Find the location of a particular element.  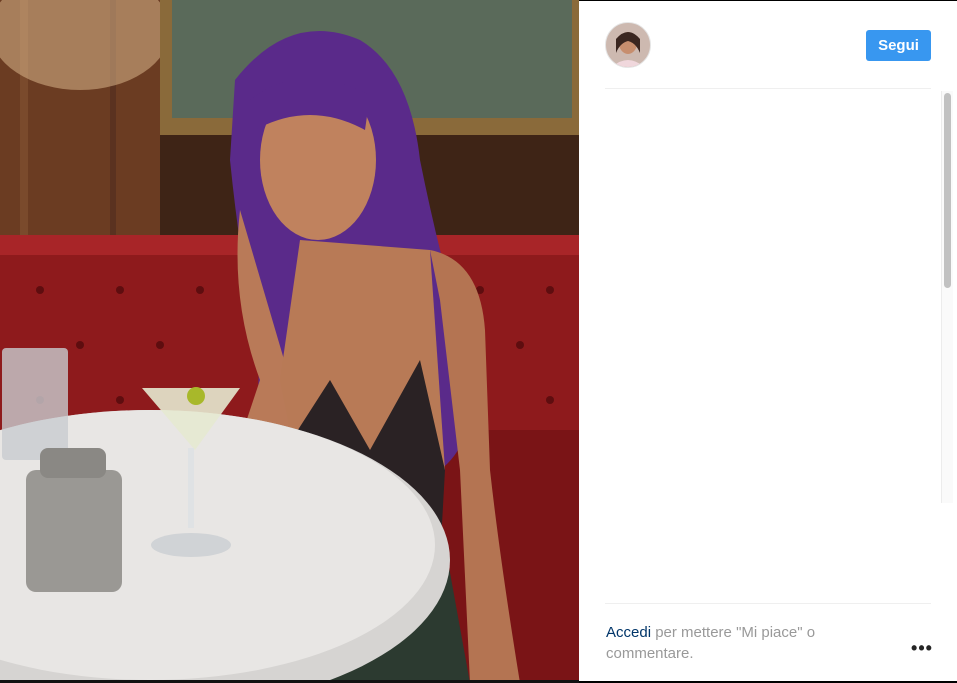

more-options-button: ••• is located at coordinates (922, 649).